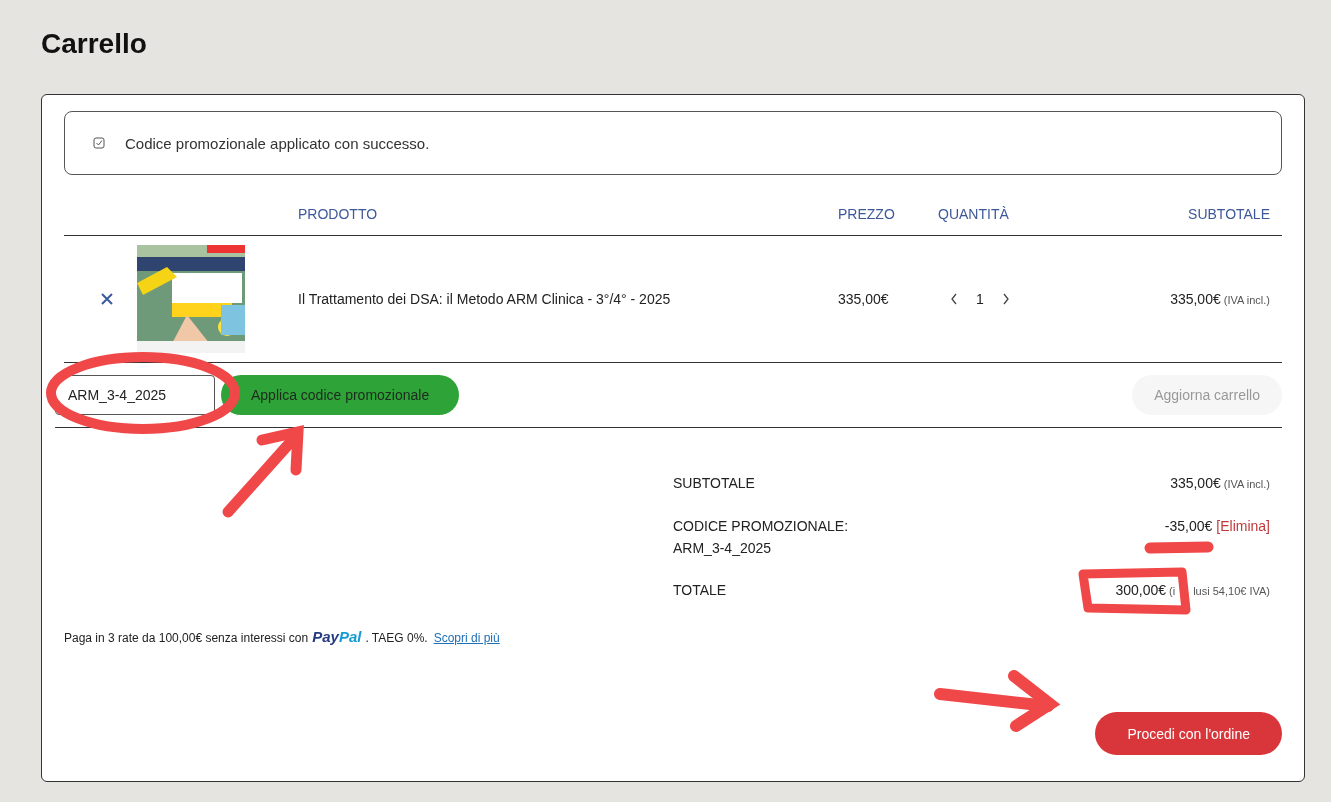  What do you see at coordinates (954, 299) in the screenshot?
I see `chevron-left-icon` at bounding box center [954, 299].